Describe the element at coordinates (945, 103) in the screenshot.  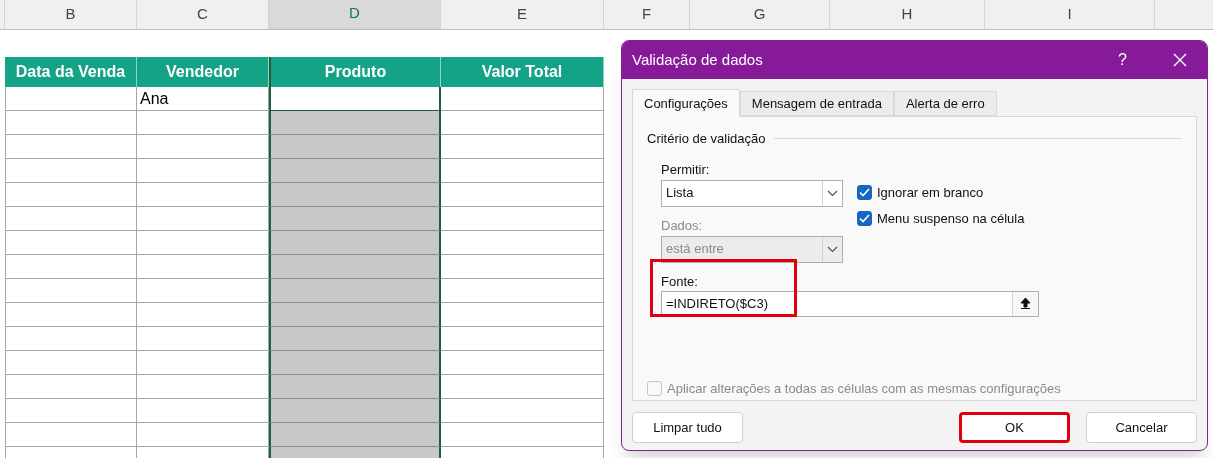
I see `tab: Alerta de erro` at that location.